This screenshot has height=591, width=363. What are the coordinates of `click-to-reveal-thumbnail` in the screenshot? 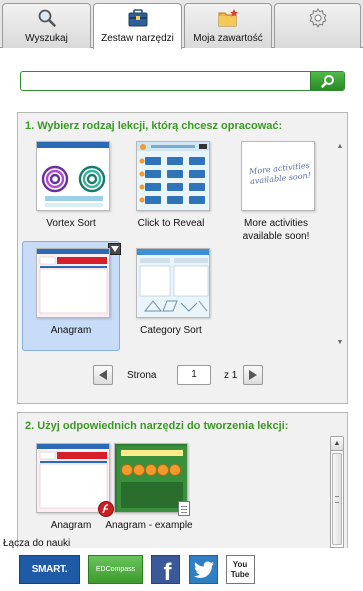 It's located at (173, 176).